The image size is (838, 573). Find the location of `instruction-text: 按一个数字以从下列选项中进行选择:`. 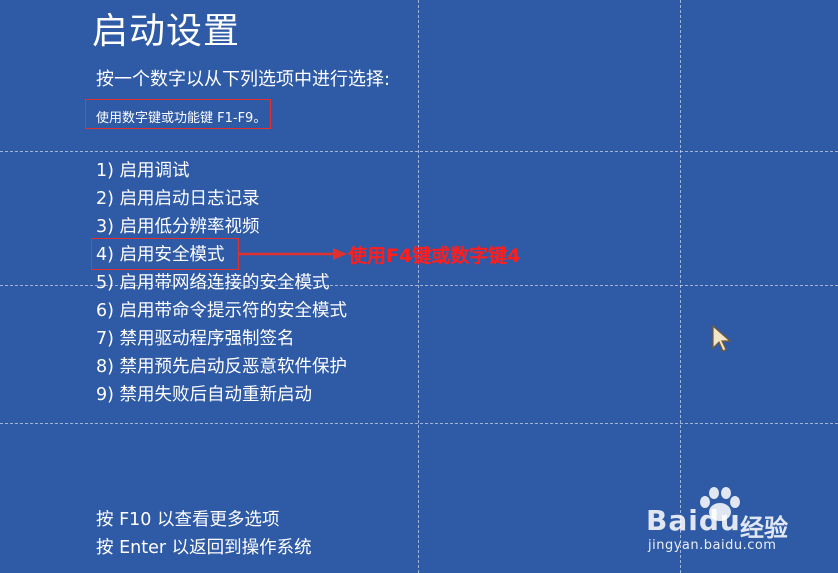

instruction-text: 按一个数字以从下列选项中进行选择: is located at coordinates (243, 79).